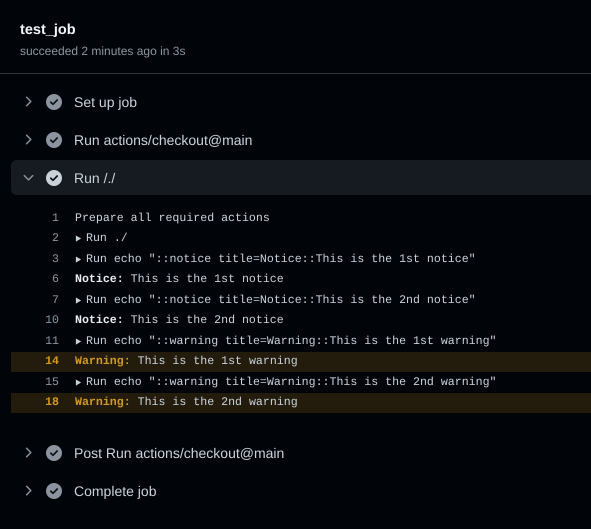  I want to click on log-line: Run ./, so click(107, 239).